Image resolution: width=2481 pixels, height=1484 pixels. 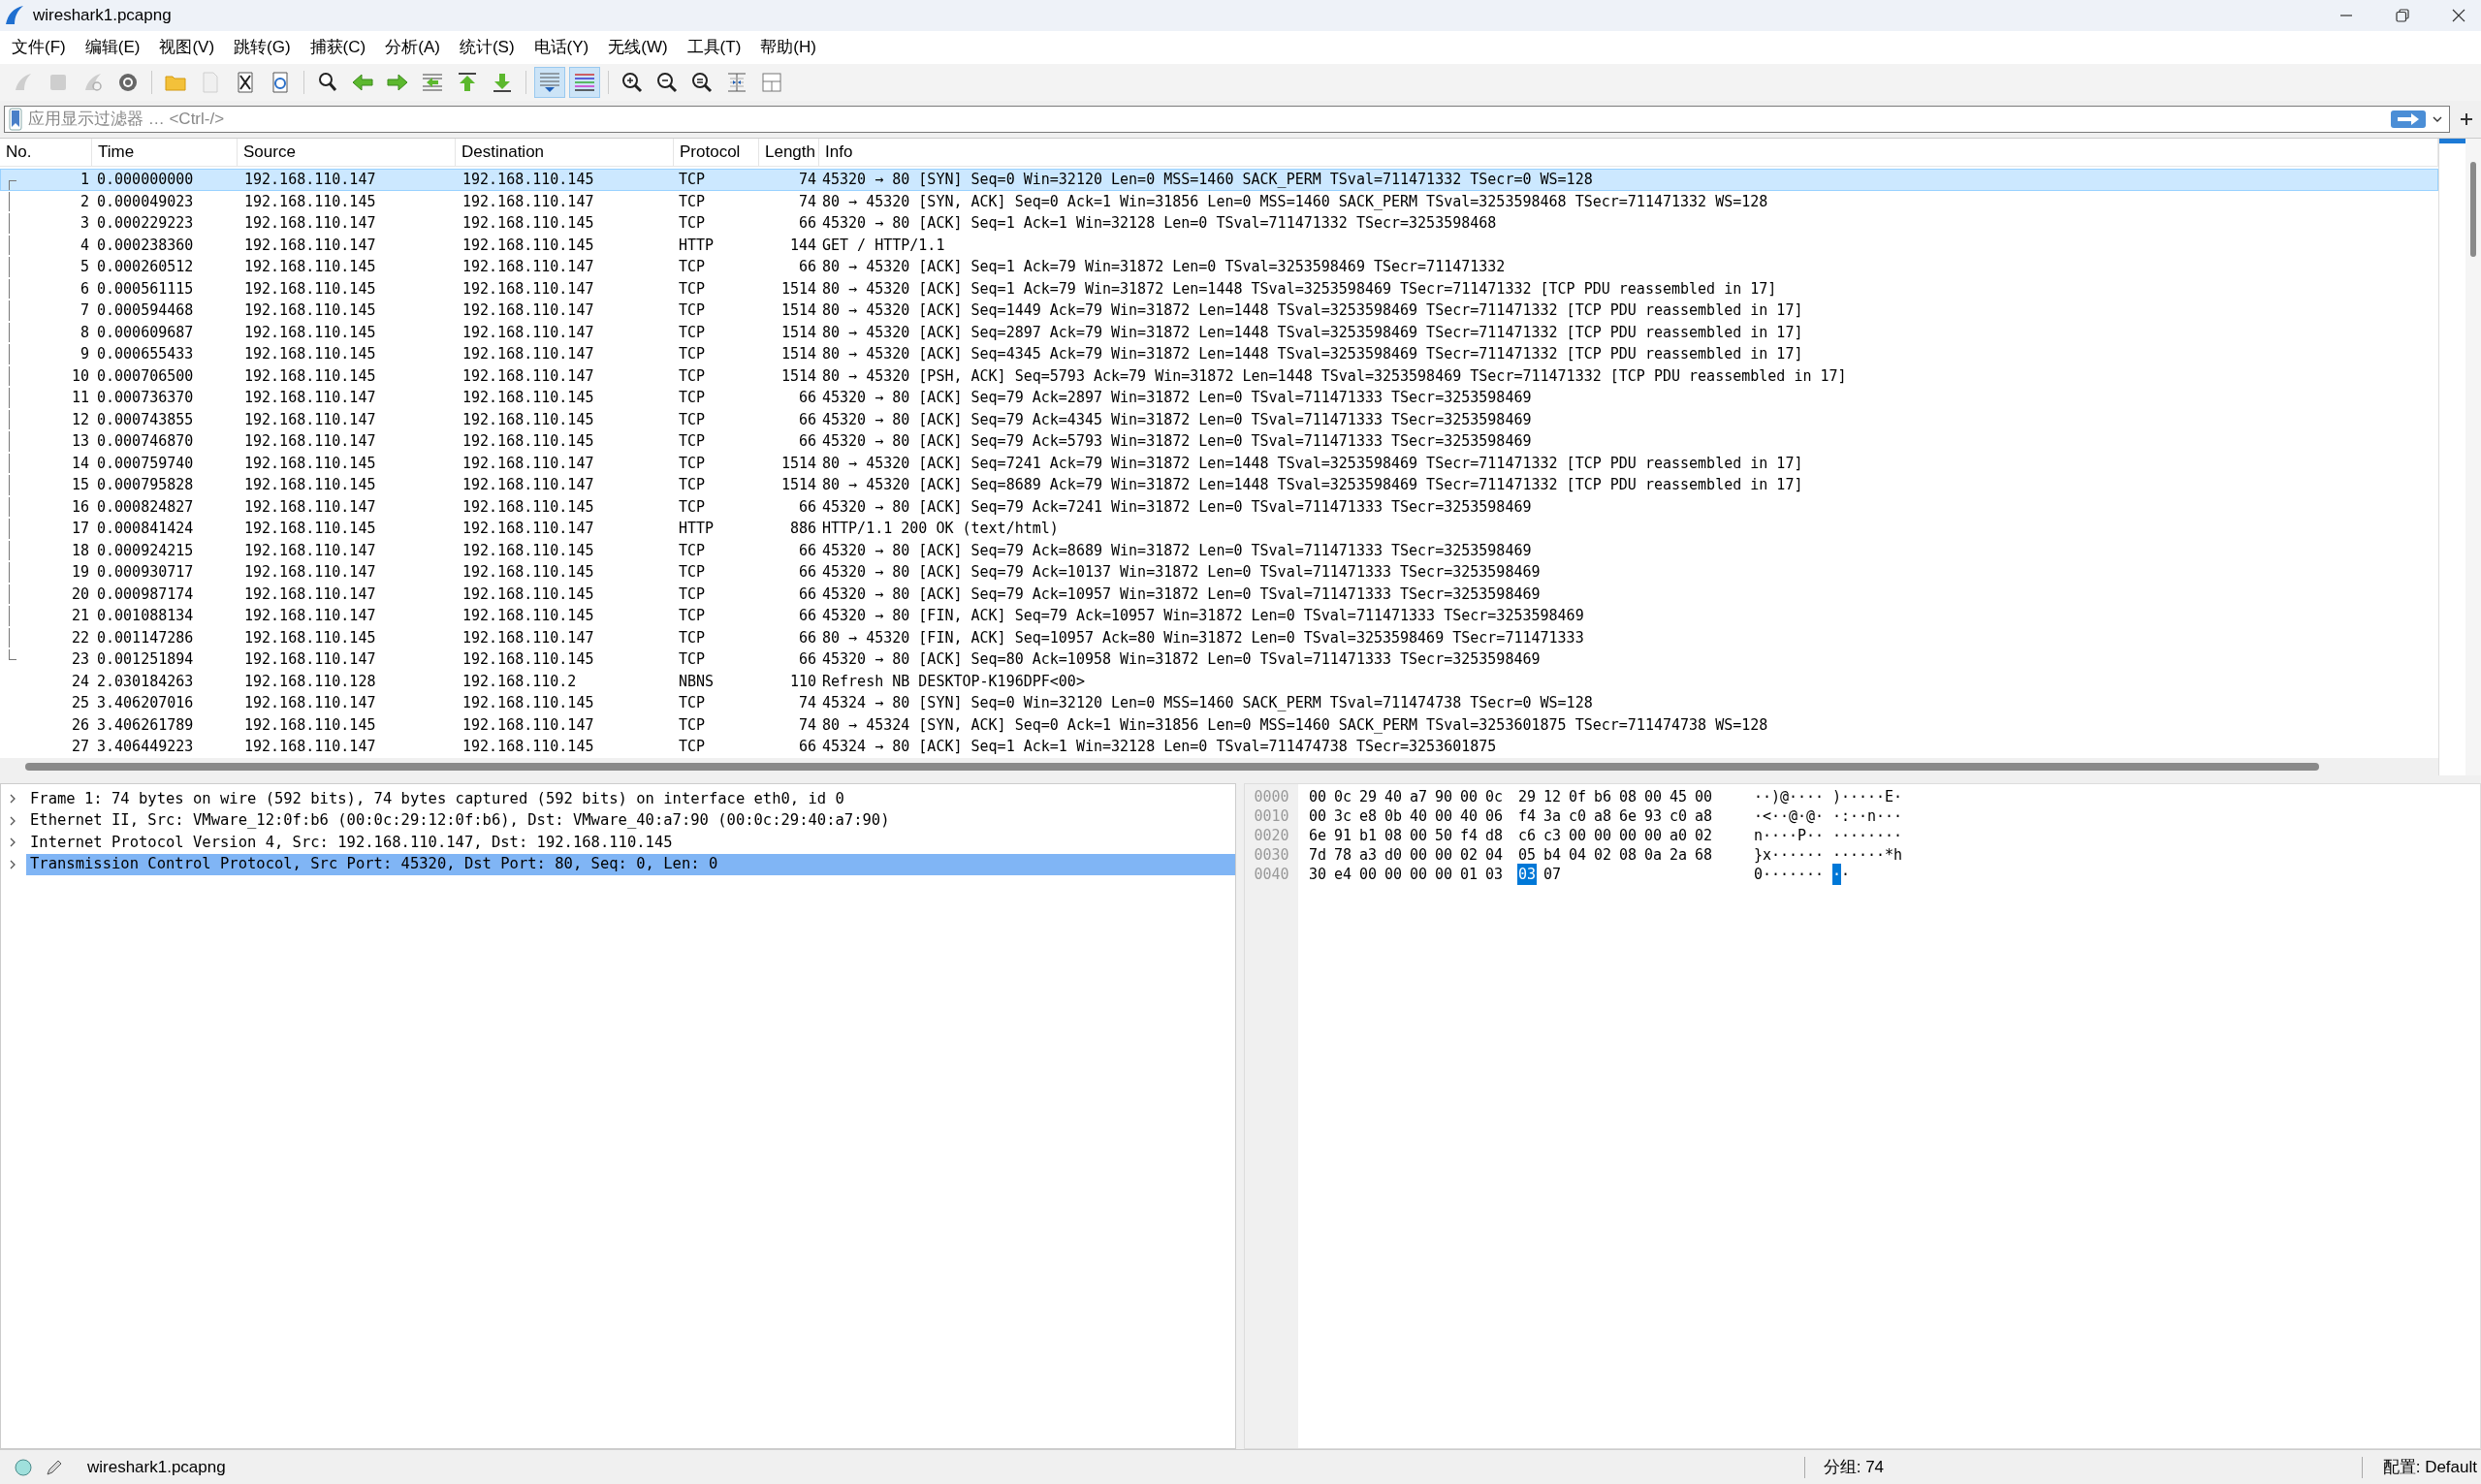 I want to click on packet-row: 26 3.406261789 192.168.110.145 192.168.110.147 TCP 74 80 → 45324 [SYN, ACK] Seq=0 Ack=1 Win=31856 Len=0 MSS=1460 SACK_PERM TSval=3253601875 TSecr=711474738 WS=128, so click(x=1219, y=725).